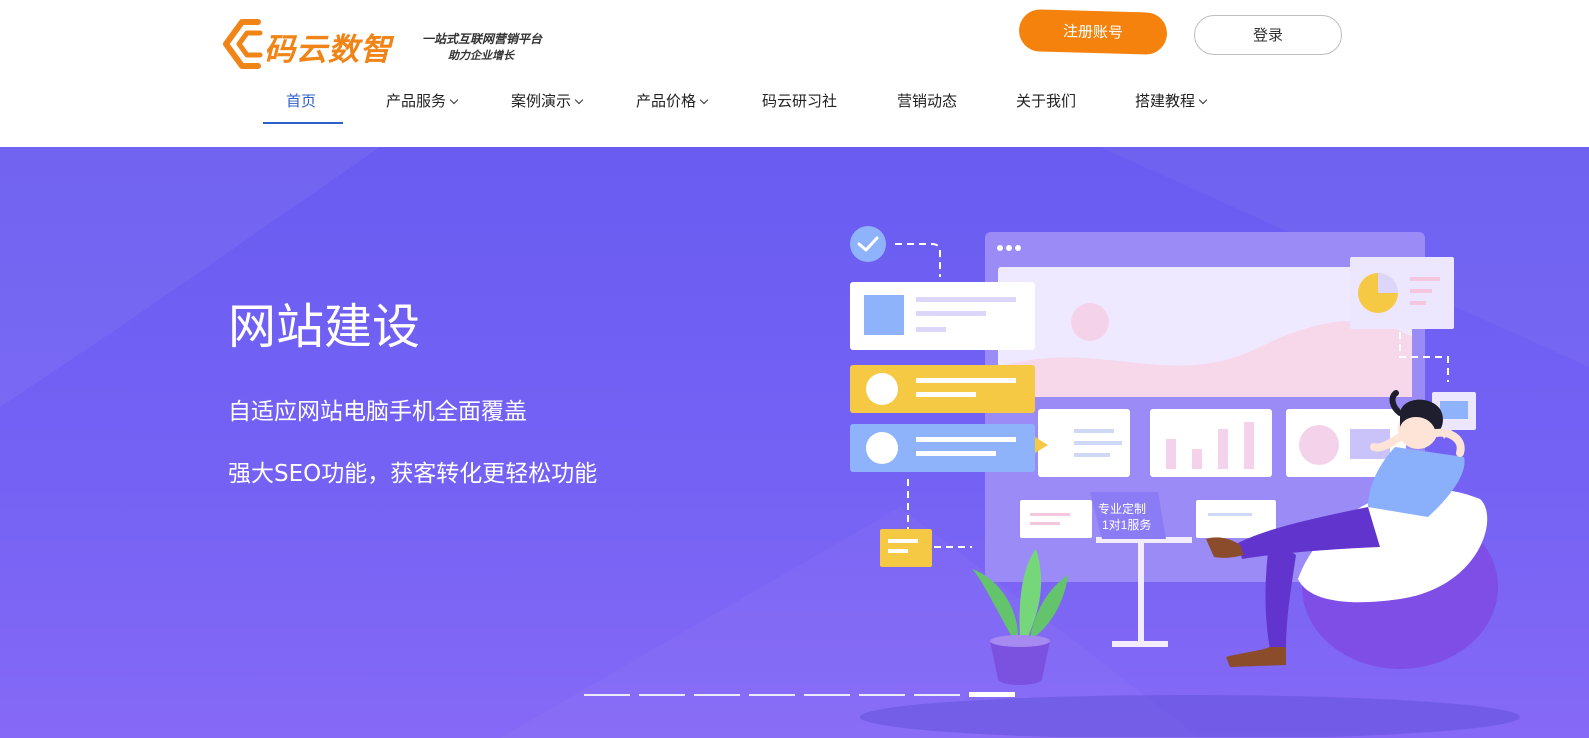 The image size is (1589, 738). I want to click on nav-item-marketing-news: 营销动态, so click(927, 106).